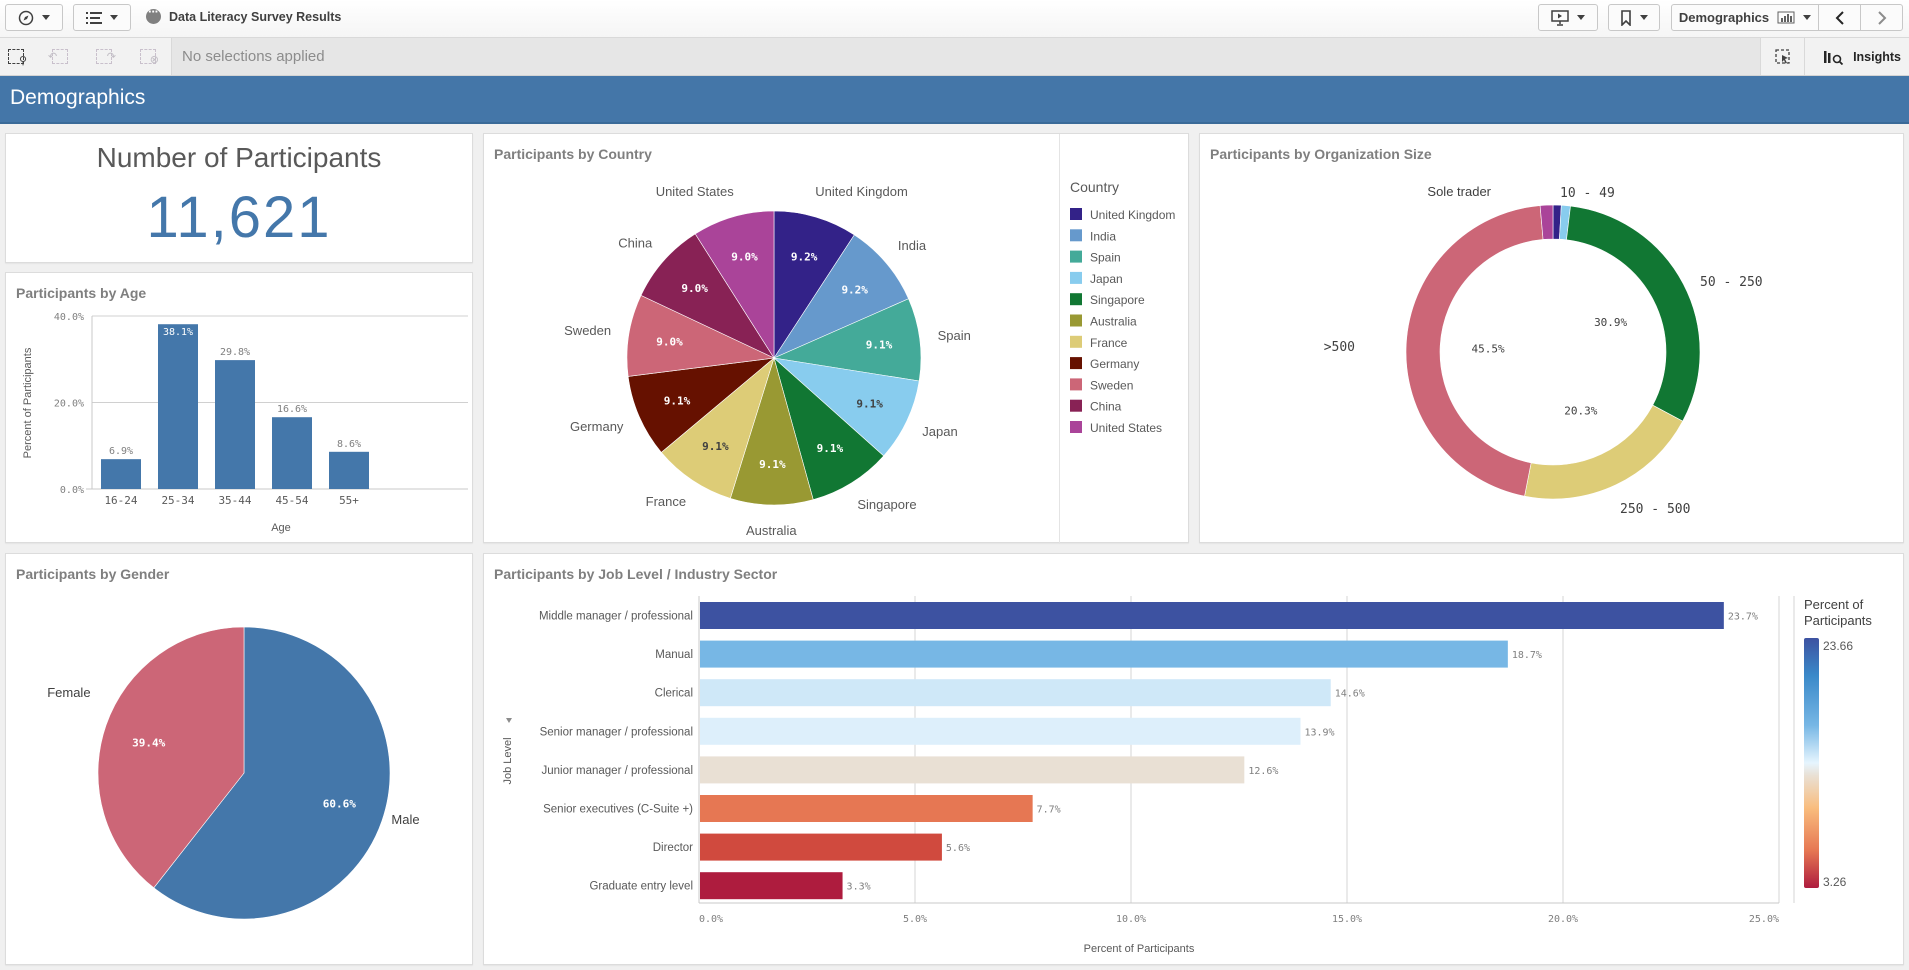 This screenshot has height=970, width=1909. I want to click on y-tick-label: 20.0%, so click(69, 404).